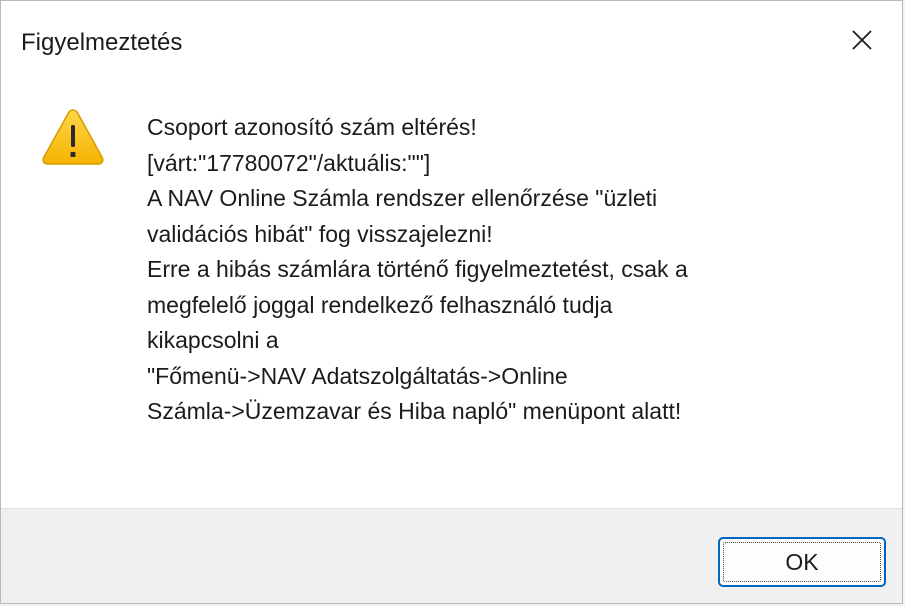 Image resolution: width=905 pixels, height=606 pixels. I want to click on ok-button: OK, so click(802, 562).